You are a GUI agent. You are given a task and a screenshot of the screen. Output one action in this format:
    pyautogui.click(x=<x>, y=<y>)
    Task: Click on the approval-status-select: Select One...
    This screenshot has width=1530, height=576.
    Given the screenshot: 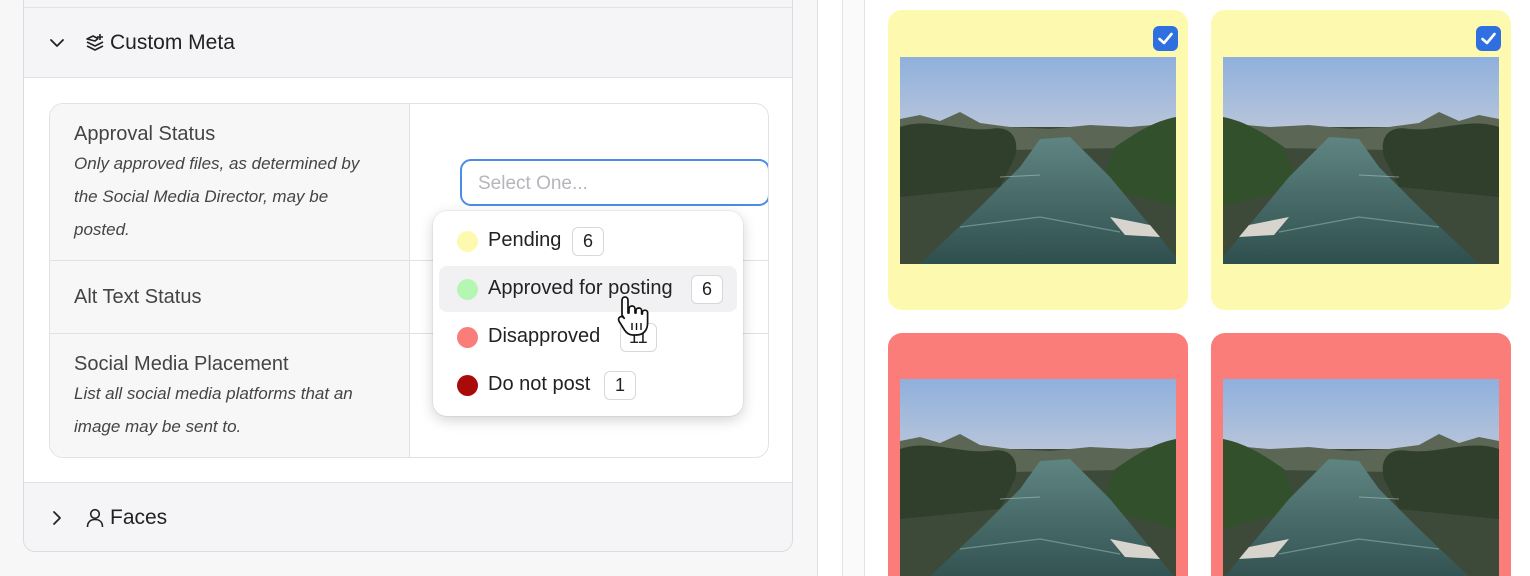 What is the action you would take?
    pyautogui.click(x=614, y=182)
    